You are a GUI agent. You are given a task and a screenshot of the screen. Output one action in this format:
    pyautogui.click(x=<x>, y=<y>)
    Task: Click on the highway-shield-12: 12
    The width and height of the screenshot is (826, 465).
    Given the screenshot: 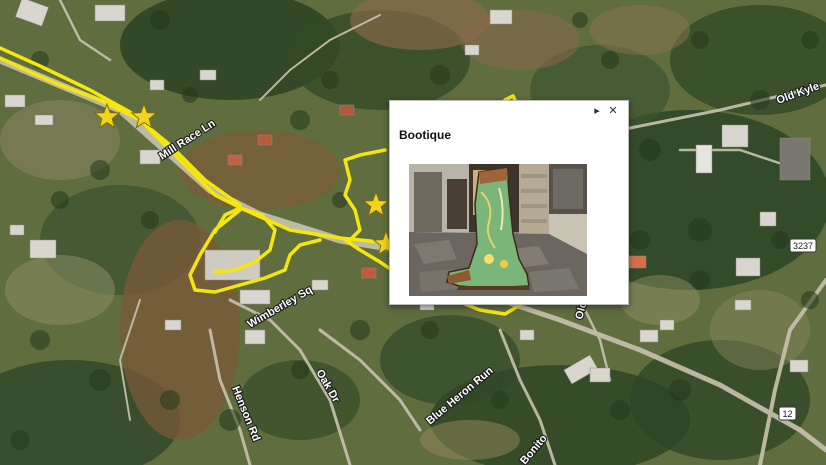 What is the action you would take?
    pyautogui.click(x=787, y=413)
    